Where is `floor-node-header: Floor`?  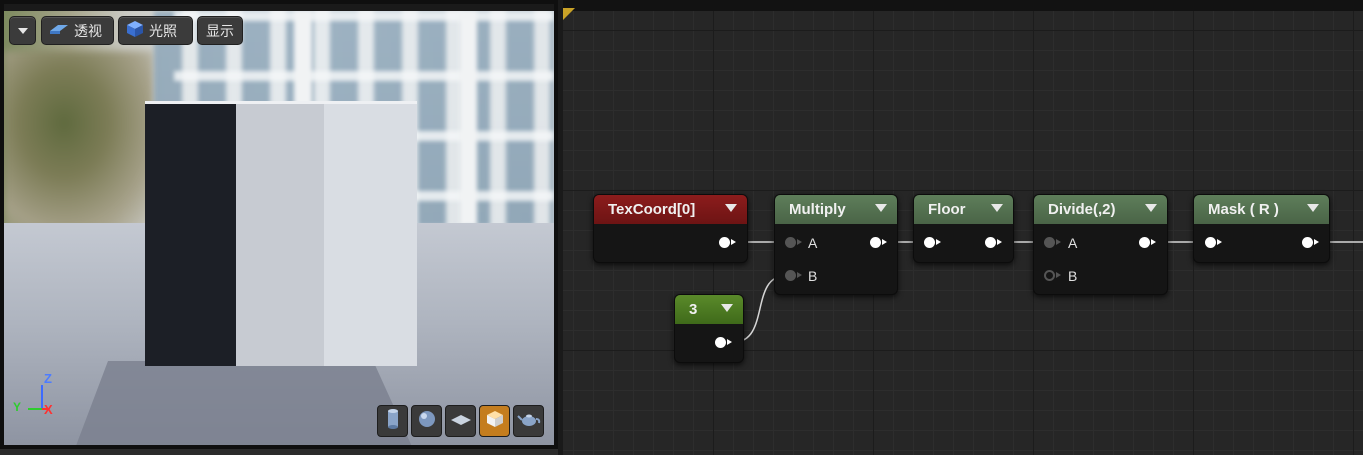 floor-node-header: Floor is located at coordinates (963, 209).